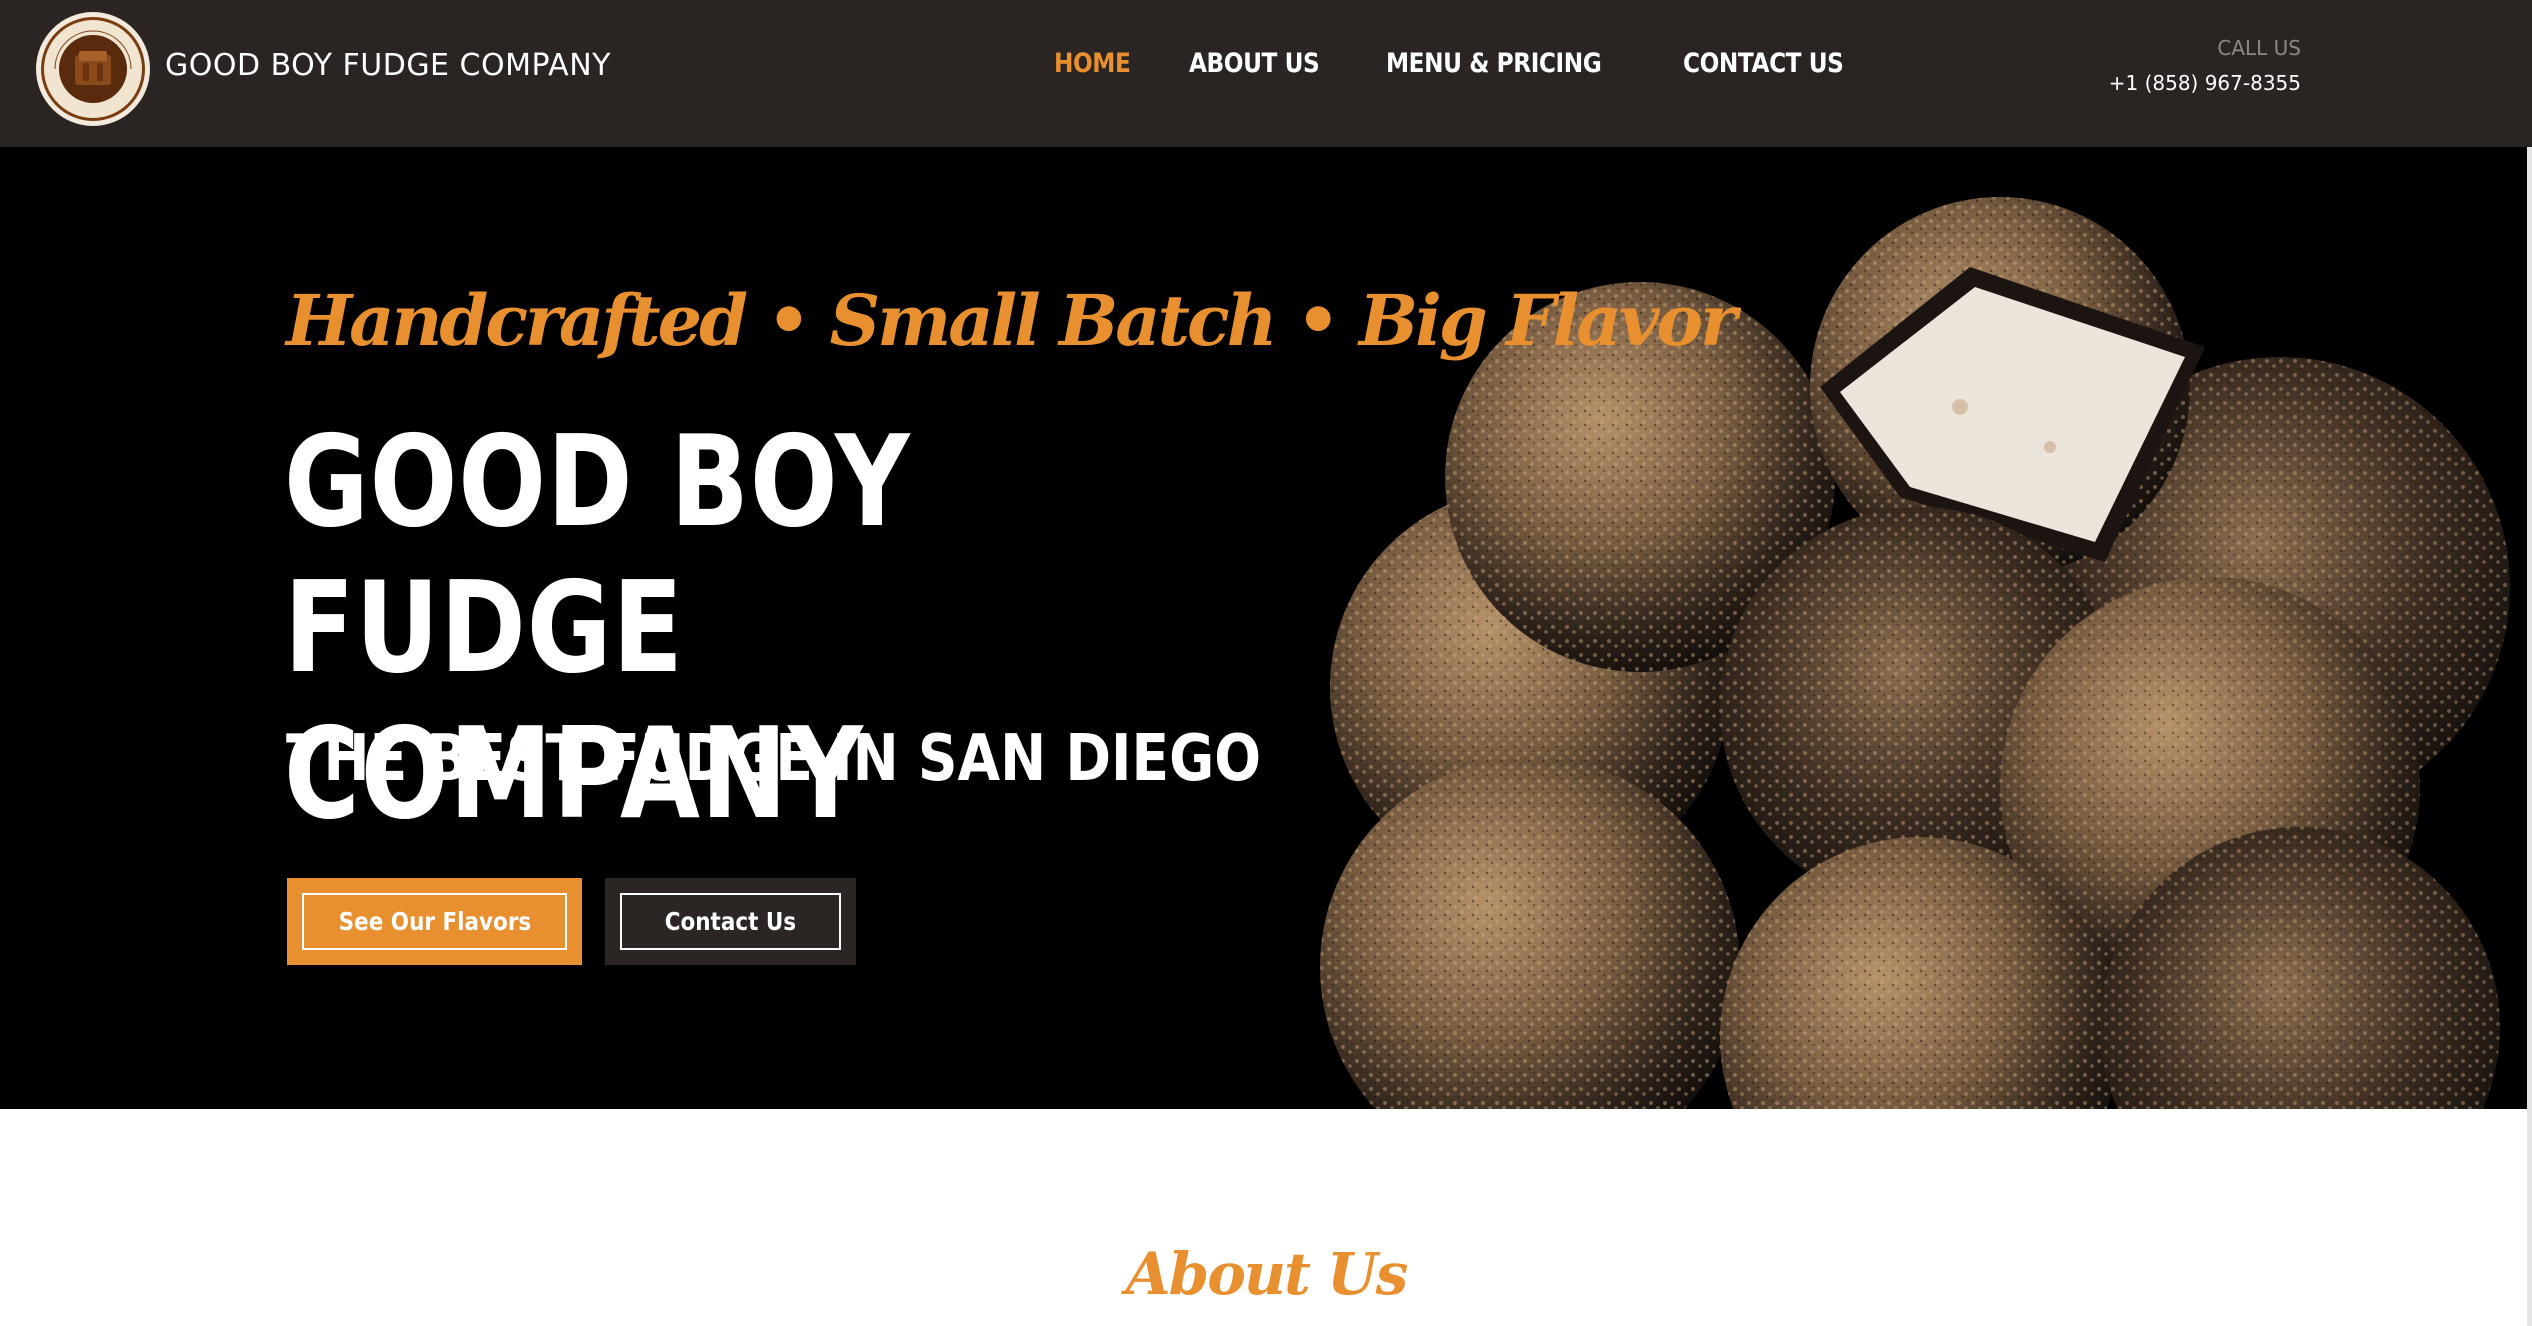  Describe the element at coordinates (1267, 1274) in the screenshot. I see `about-us-heading: About Us` at that location.